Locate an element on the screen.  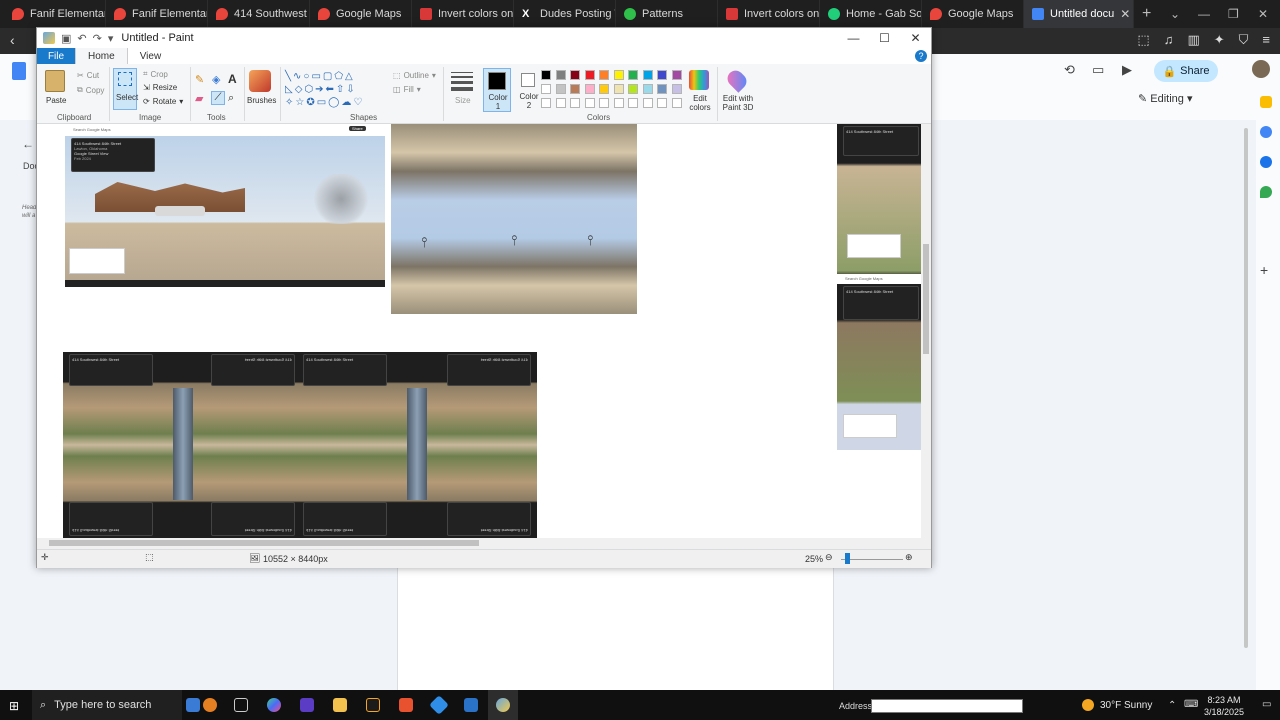
avatar is located at coordinates (1261, 69).